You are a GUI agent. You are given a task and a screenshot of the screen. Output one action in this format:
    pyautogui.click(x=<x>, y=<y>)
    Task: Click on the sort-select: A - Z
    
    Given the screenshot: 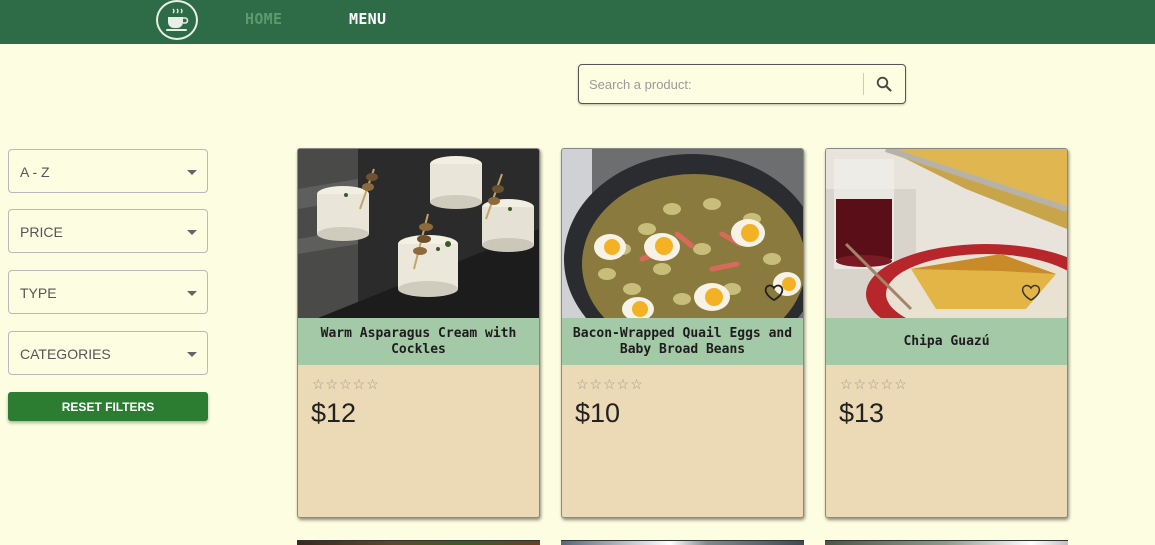 What is the action you would take?
    pyautogui.click(x=108, y=171)
    